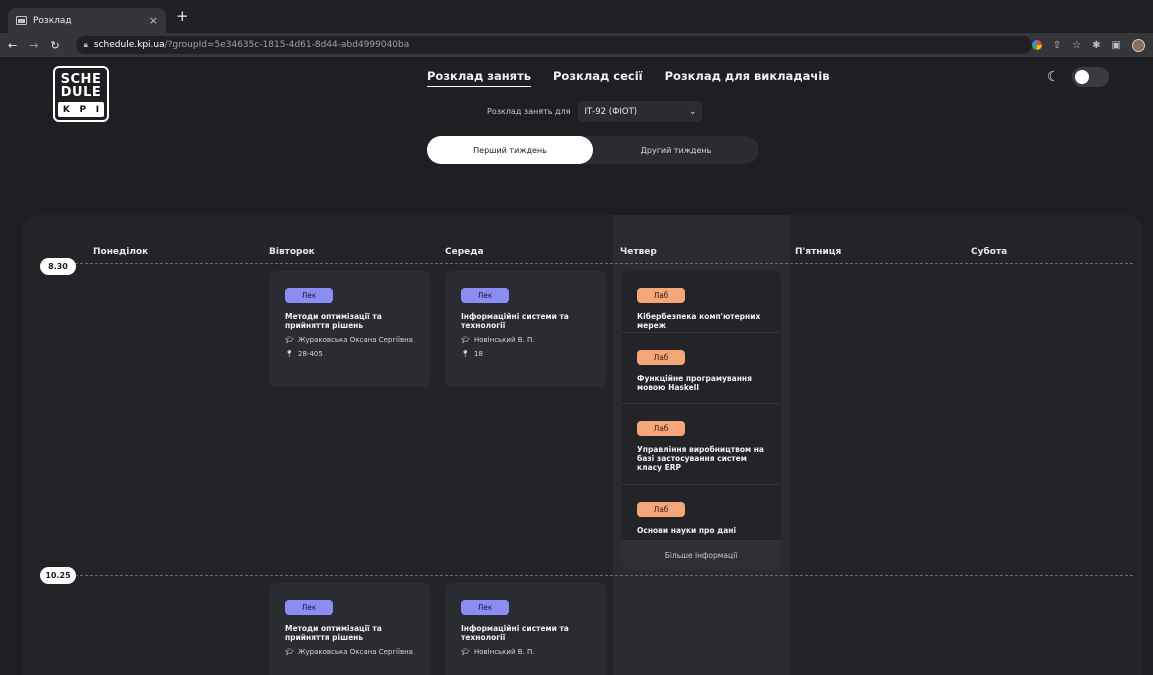 The image size is (1153, 675). What do you see at coordinates (701, 302) in the screenshot?
I see `lesson-card: Лаб Кібербезпека комп'ютерних мереж` at bounding box center [701, 302].